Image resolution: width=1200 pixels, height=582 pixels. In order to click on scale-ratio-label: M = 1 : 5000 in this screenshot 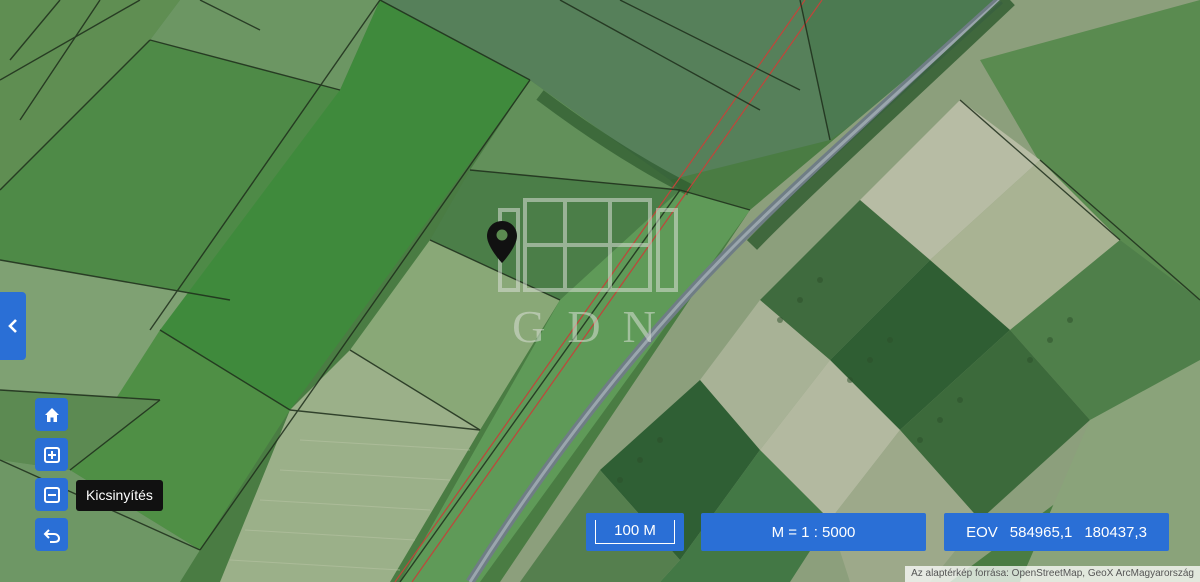, I will do `click(813, 532)`.